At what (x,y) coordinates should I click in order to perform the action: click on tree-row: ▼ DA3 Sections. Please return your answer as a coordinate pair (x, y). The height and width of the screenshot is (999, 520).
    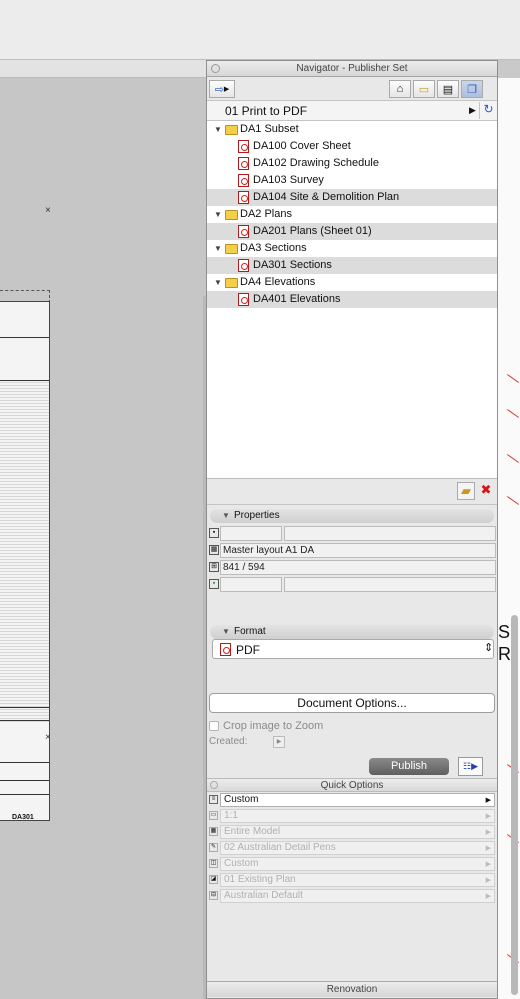
    Looking at the image, I should click on (352, 248).